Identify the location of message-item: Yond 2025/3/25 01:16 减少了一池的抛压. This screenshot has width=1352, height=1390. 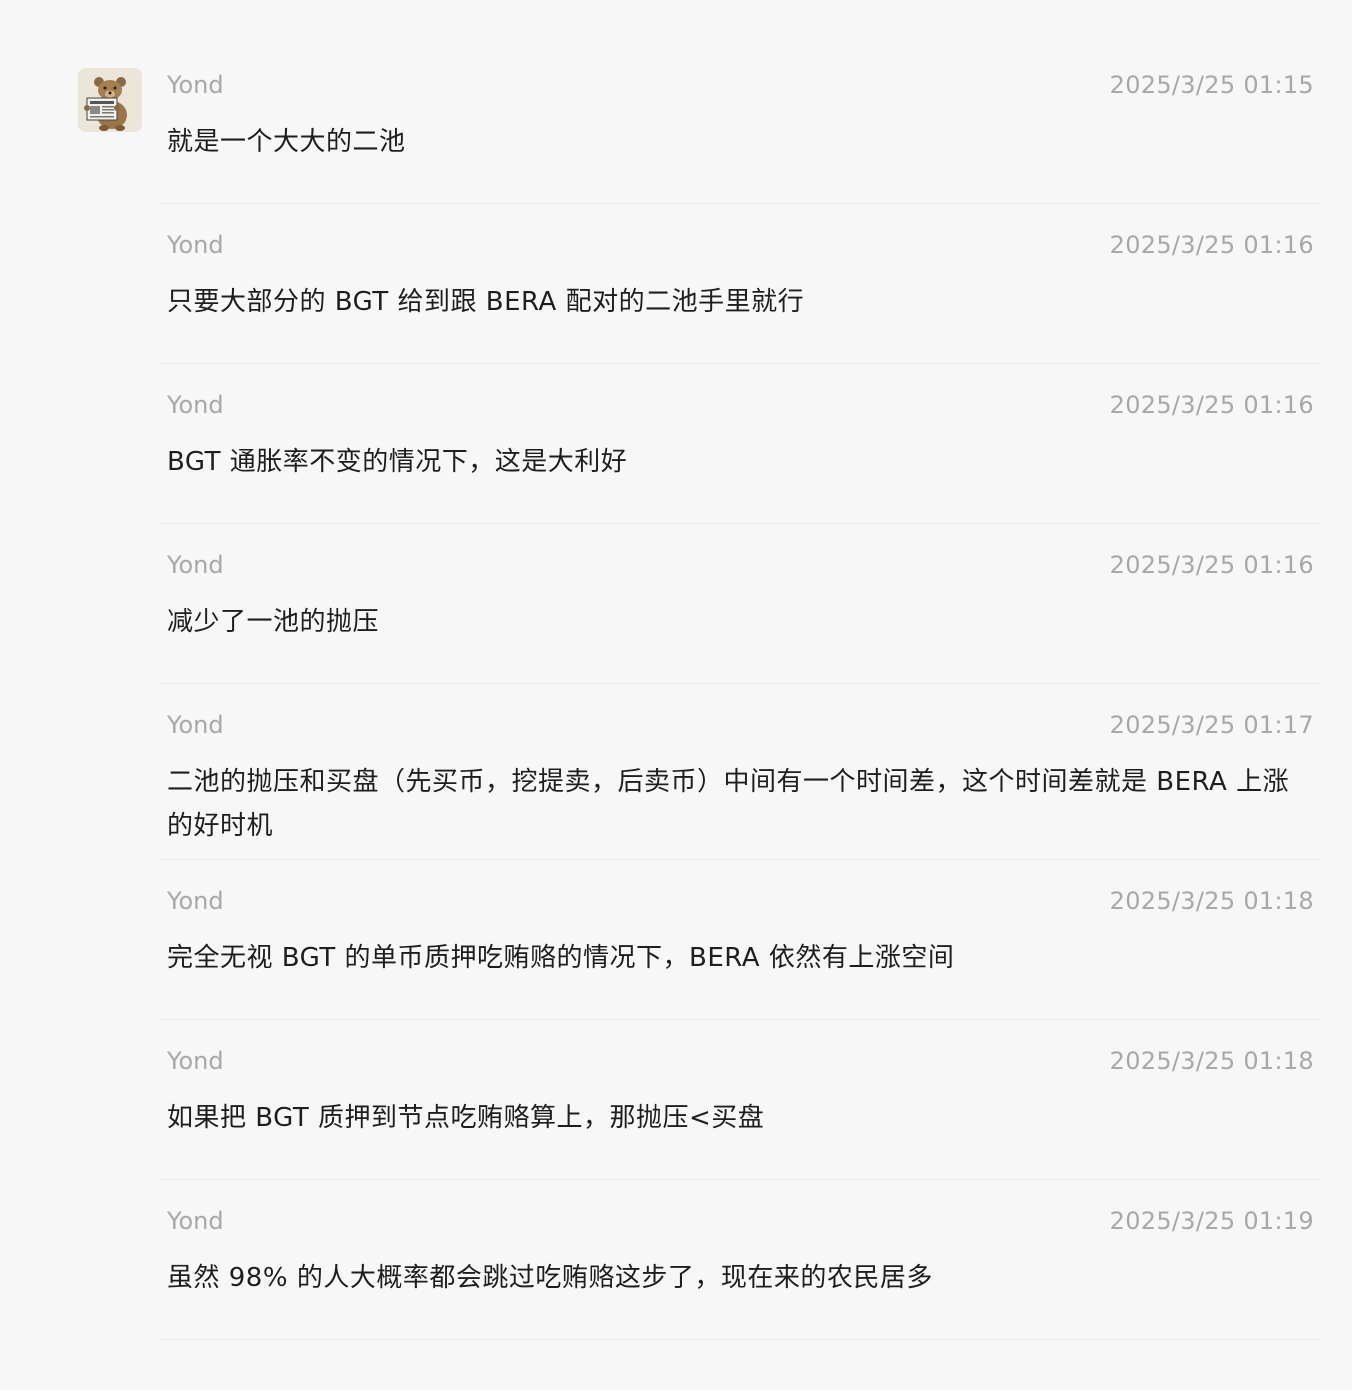
(740, 616).